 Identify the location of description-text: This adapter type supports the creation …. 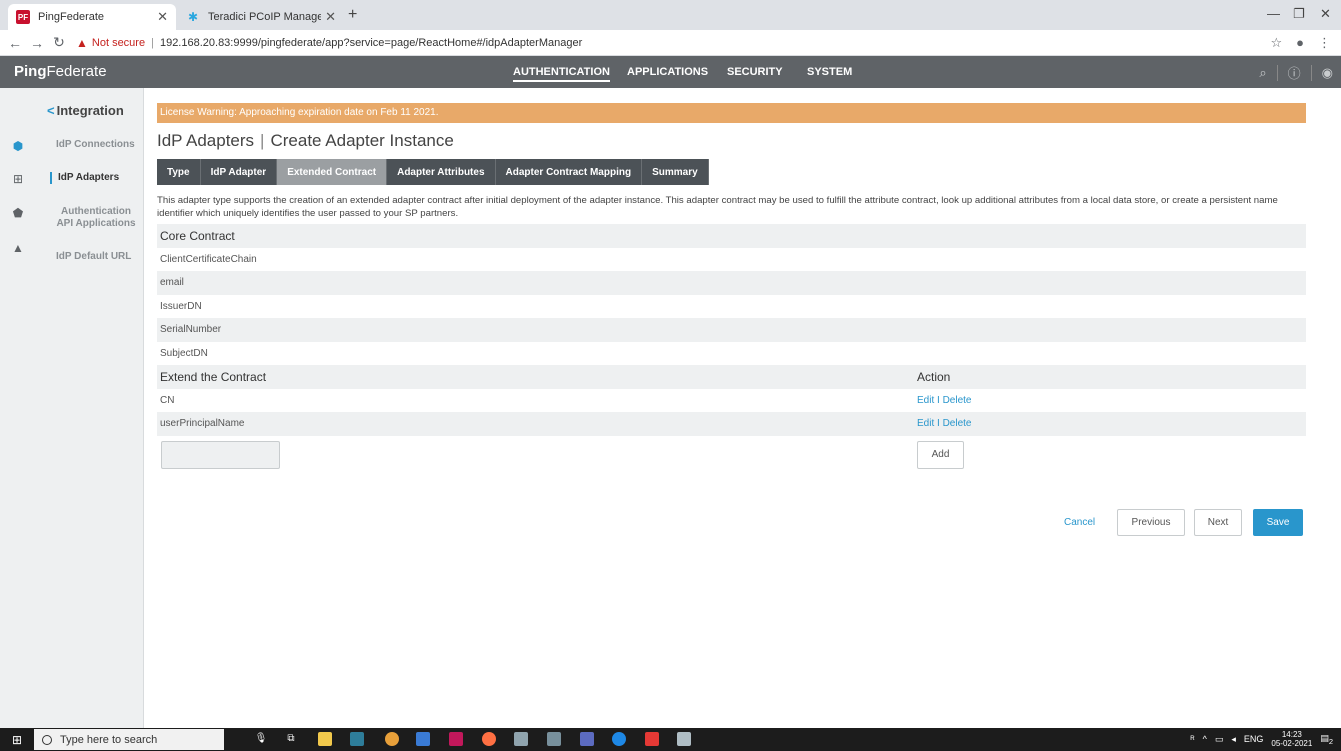
(717, 207).